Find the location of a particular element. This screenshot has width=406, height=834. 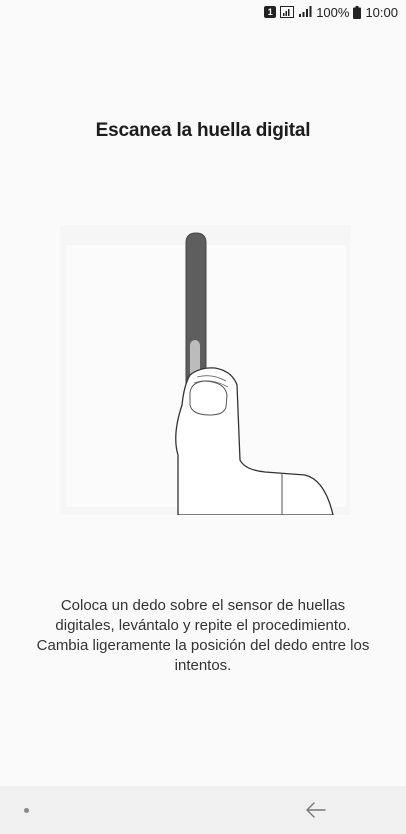

battery-icon is located at coordinates (357, 12).